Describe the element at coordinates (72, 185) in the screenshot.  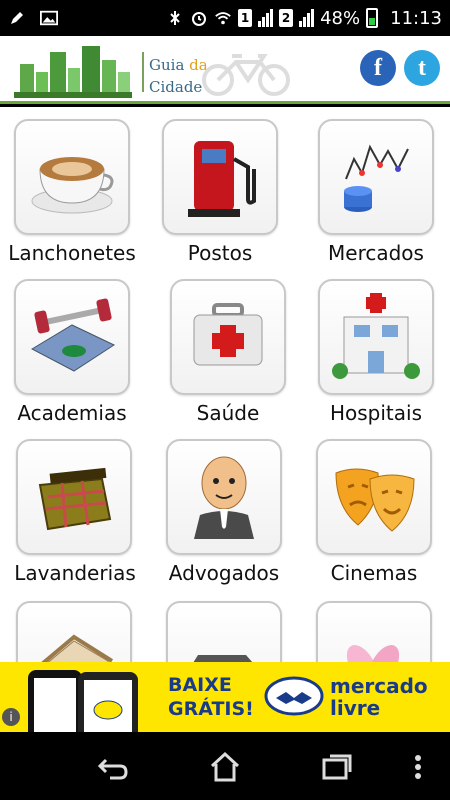
I see `coffee-cup-icon` at that location.